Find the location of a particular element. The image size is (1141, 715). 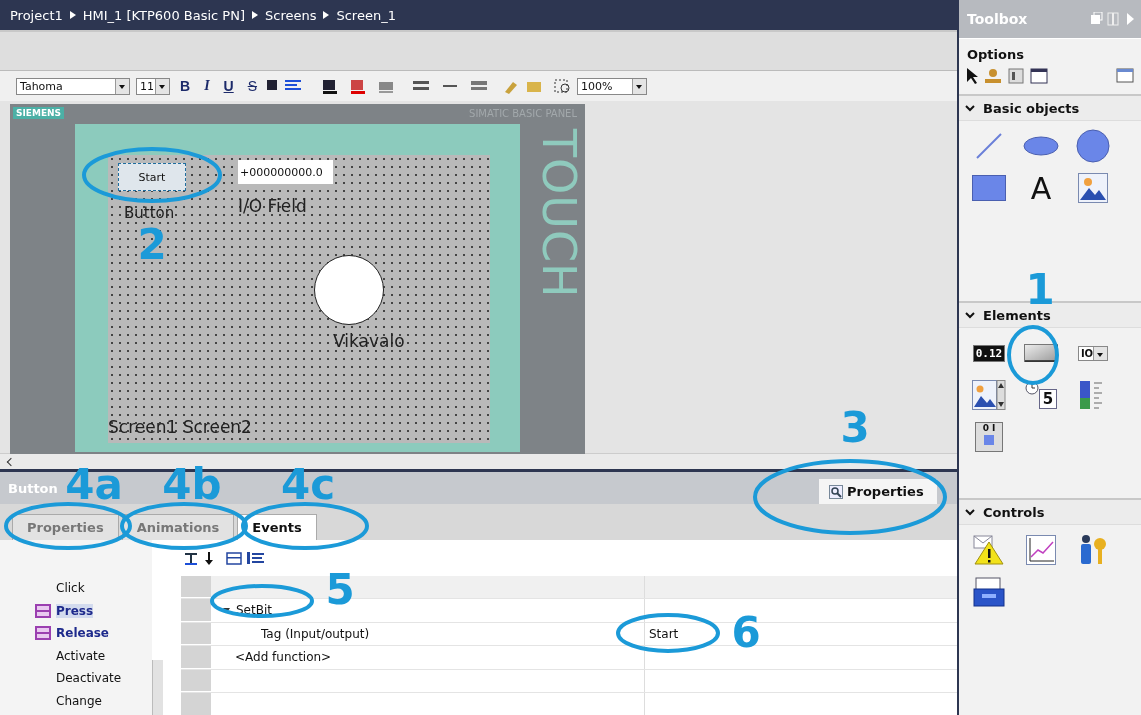

search-icon is located at coordinates (836, 491).